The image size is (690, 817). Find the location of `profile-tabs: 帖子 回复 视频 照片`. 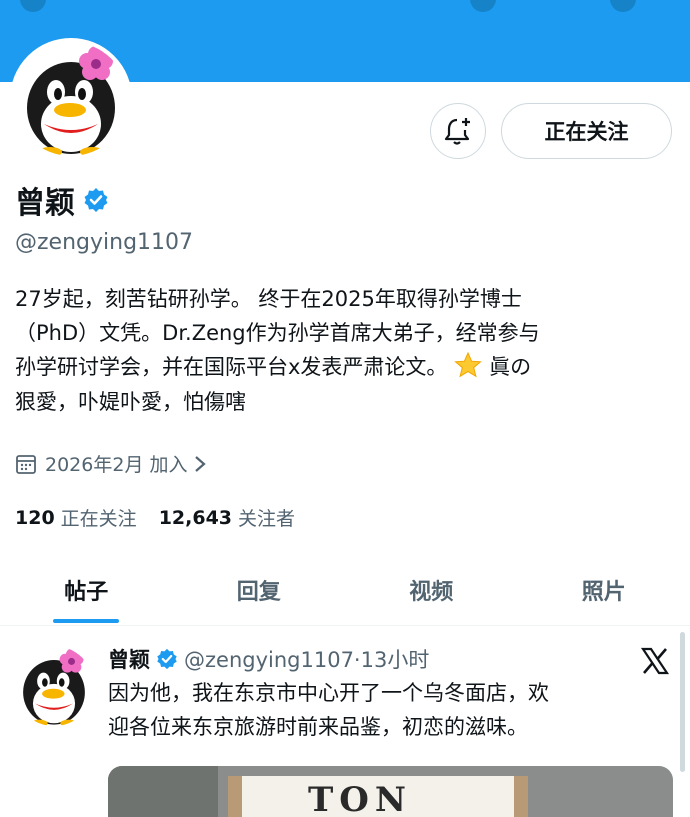

profile-tabs: 帖子 回复 视频 照片 is located at coordinates (345, 590).